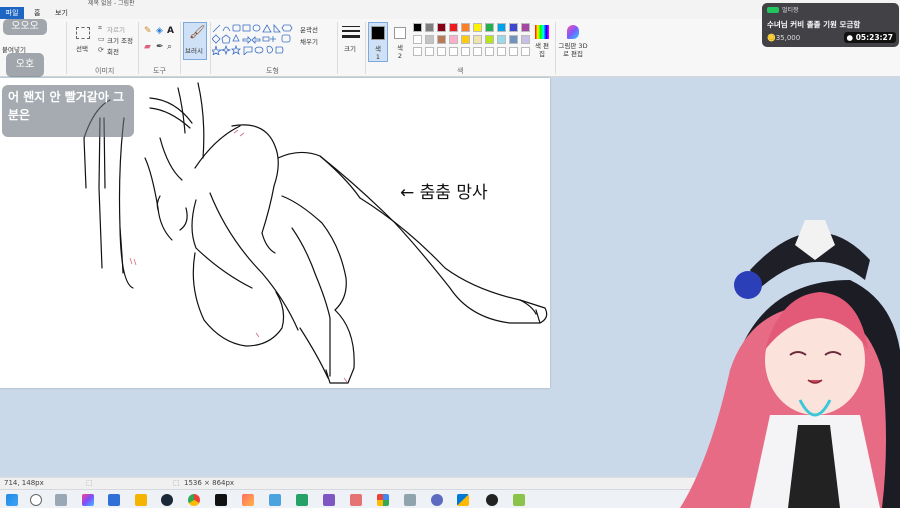  I want to click on media-player-icon, so click(492, 500).